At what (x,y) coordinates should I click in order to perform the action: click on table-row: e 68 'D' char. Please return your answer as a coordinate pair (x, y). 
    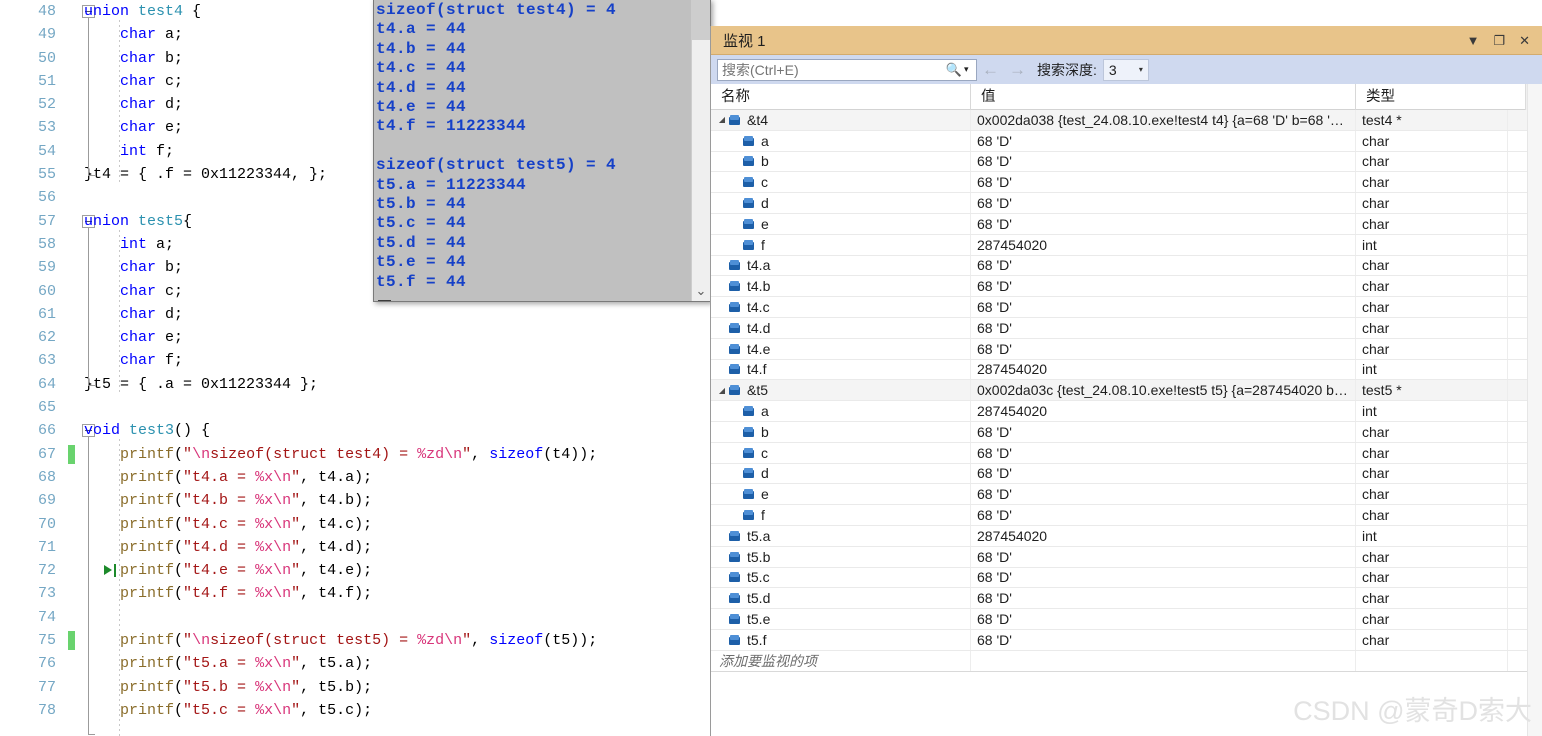
    Looking at the image, I should click on (1126, 224).